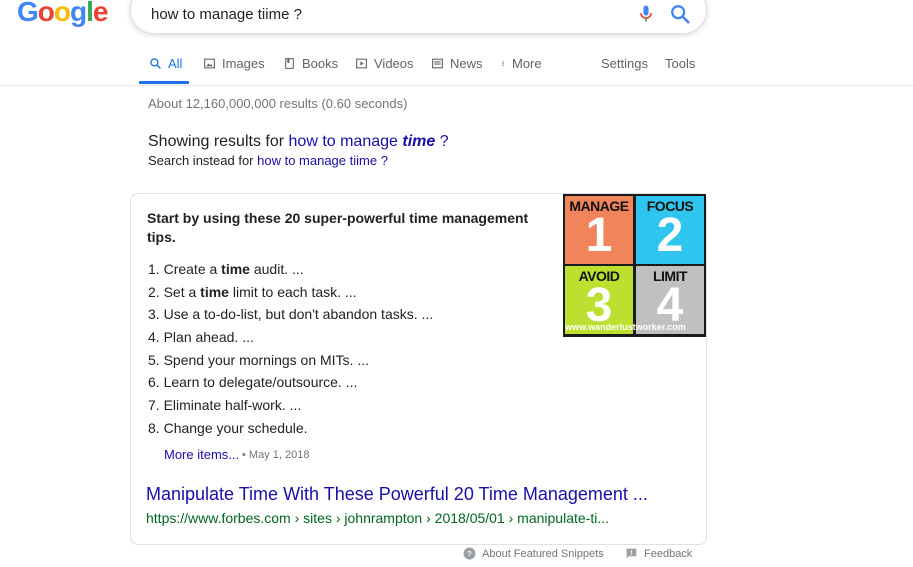  Describe the element at coordinates (599, 230) in the screenshot. I see `image-quadrant-manage: MANAGE 1` at that location.